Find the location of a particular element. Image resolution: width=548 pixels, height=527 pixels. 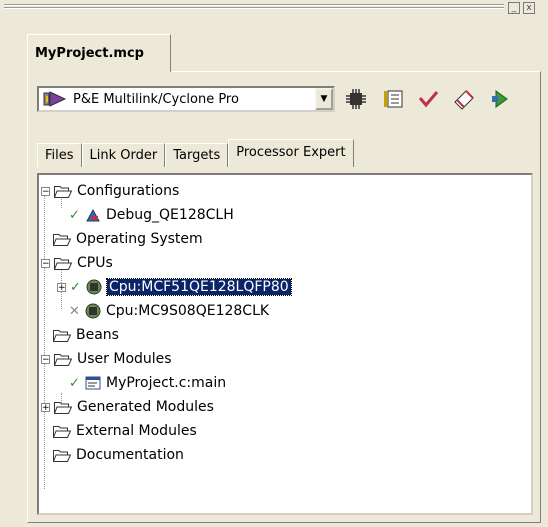

target-select-value: P&E Multilink/Cyclone Pro is located at coordinates (156, 99).